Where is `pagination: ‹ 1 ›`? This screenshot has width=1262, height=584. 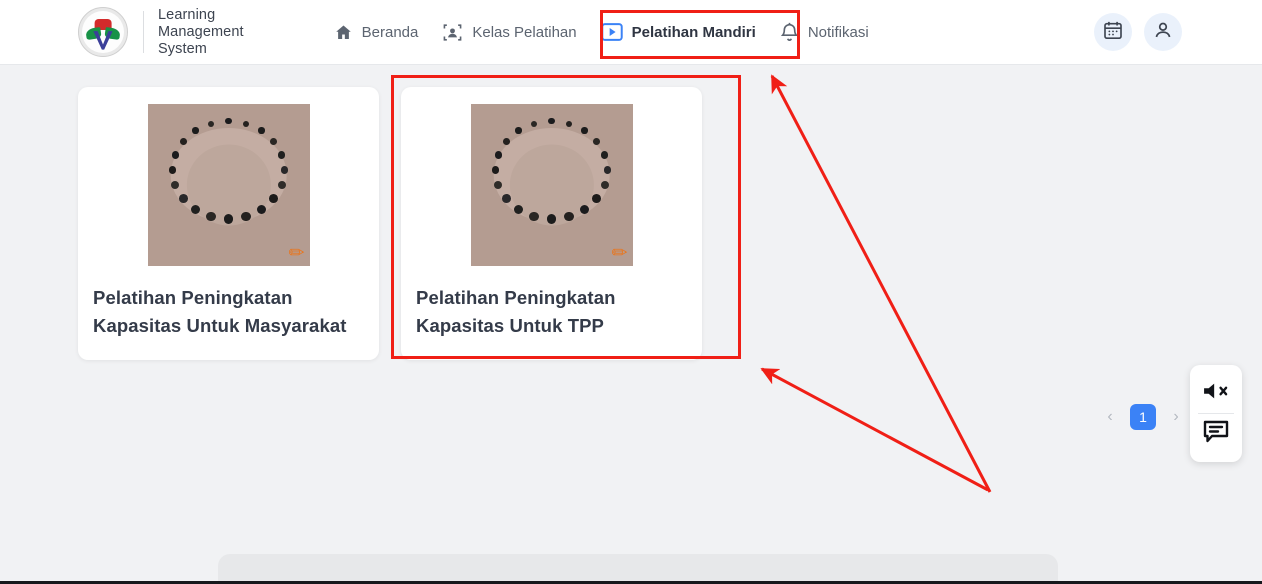
pagination: ‹ 1 › is located at coordinates (1143, 417).